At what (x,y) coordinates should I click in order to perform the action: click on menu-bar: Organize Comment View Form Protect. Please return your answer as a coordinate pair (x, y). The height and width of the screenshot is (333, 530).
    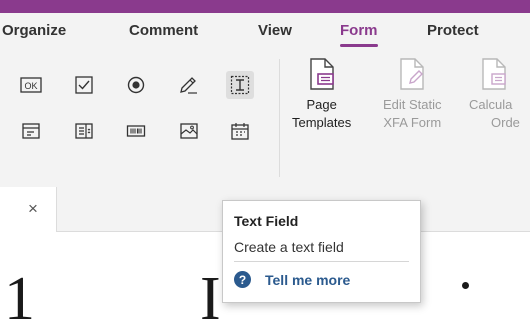
    Looking at the image, I should click on (265, 33).